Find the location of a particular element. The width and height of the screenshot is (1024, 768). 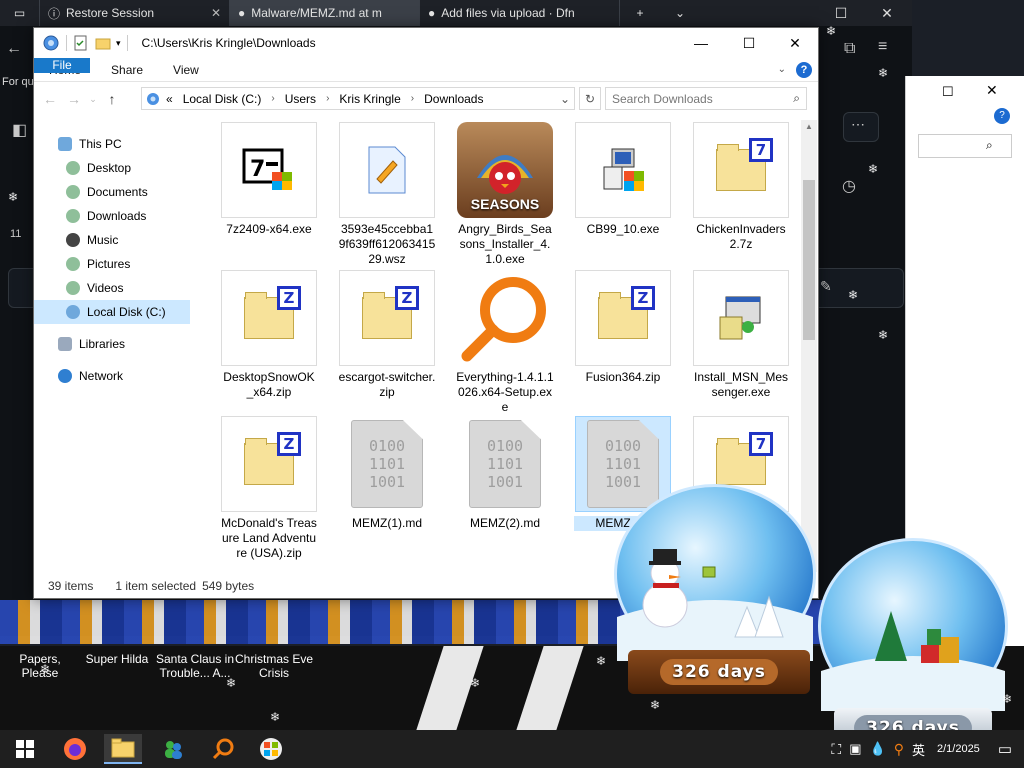

christmas-tree-scene-icon is located at coordinates (913, 661).